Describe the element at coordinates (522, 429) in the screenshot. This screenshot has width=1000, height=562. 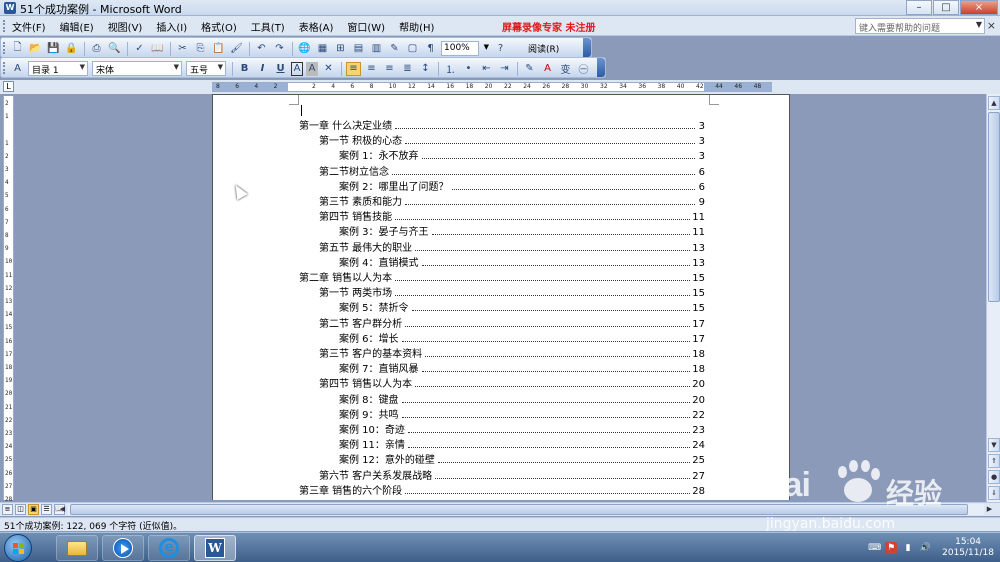
I see `toc-entry: 案例 10：奇迹 23` at that location.